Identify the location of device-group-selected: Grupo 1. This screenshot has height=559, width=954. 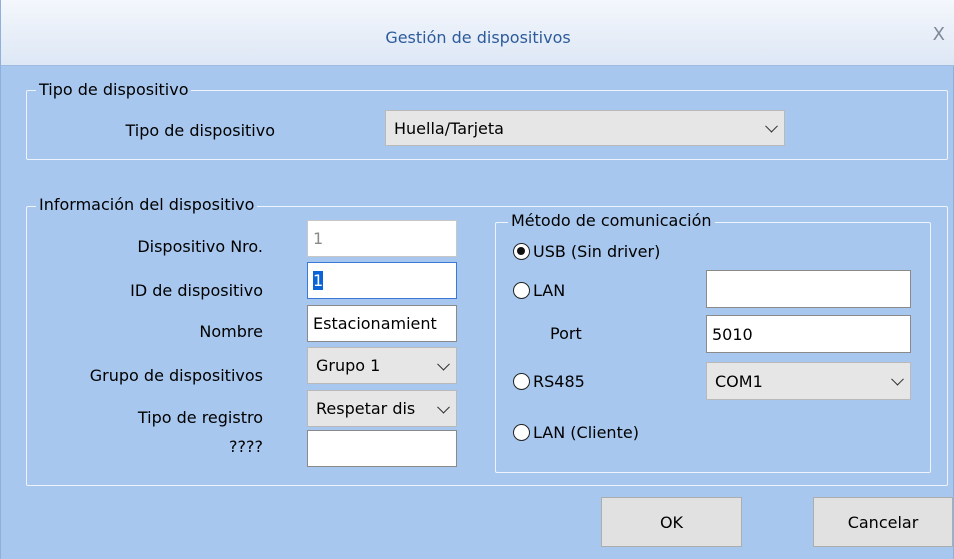
(348, 365).